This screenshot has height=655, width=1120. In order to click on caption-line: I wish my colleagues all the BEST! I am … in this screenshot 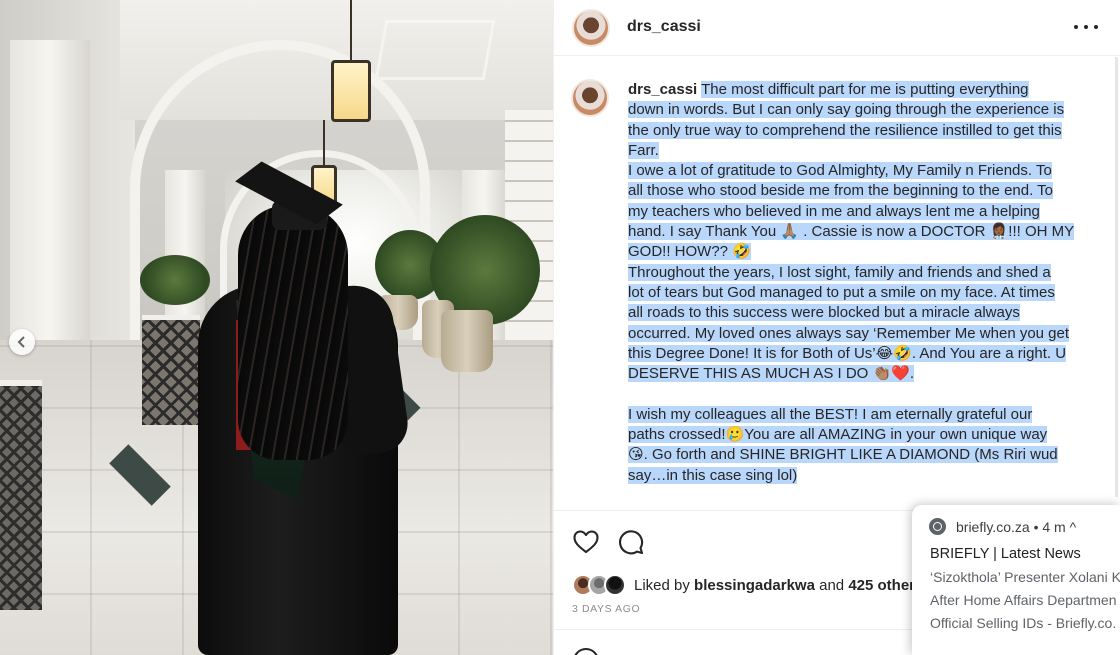, I will do `click(830, 414)`.